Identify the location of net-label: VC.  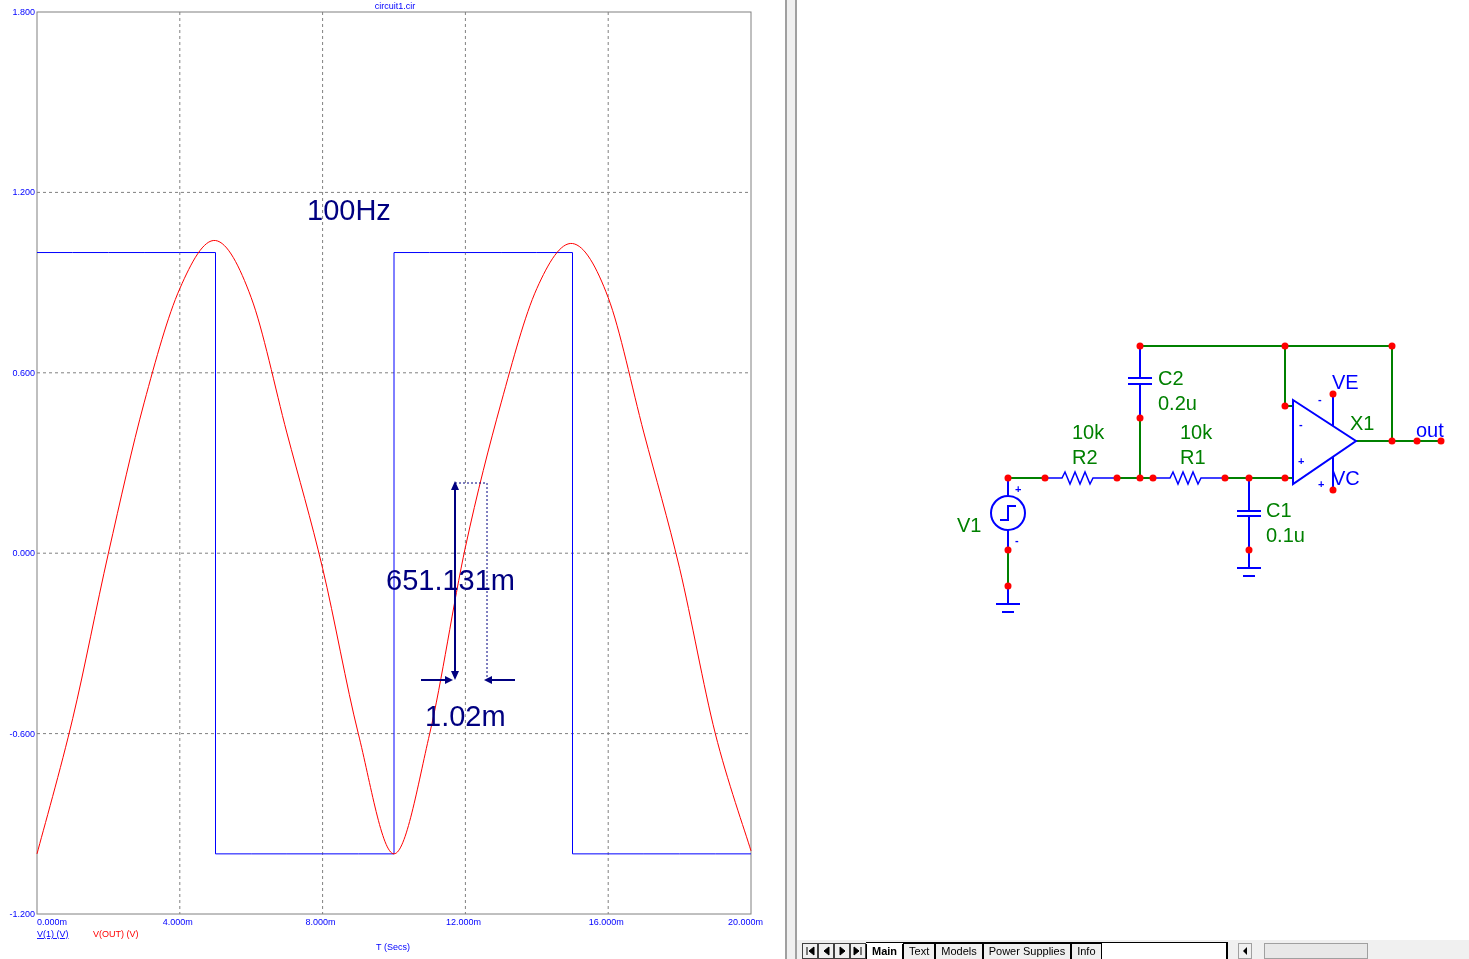
(1346, 478).